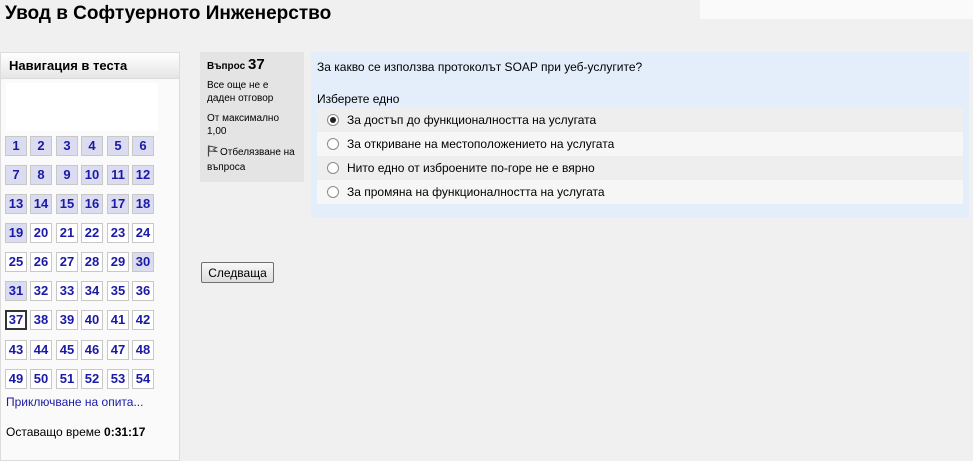  What do you see at coordinates (143, 204) in the screenshot?
I see `question-nav-button: 18` at bounding box center [143, 204].